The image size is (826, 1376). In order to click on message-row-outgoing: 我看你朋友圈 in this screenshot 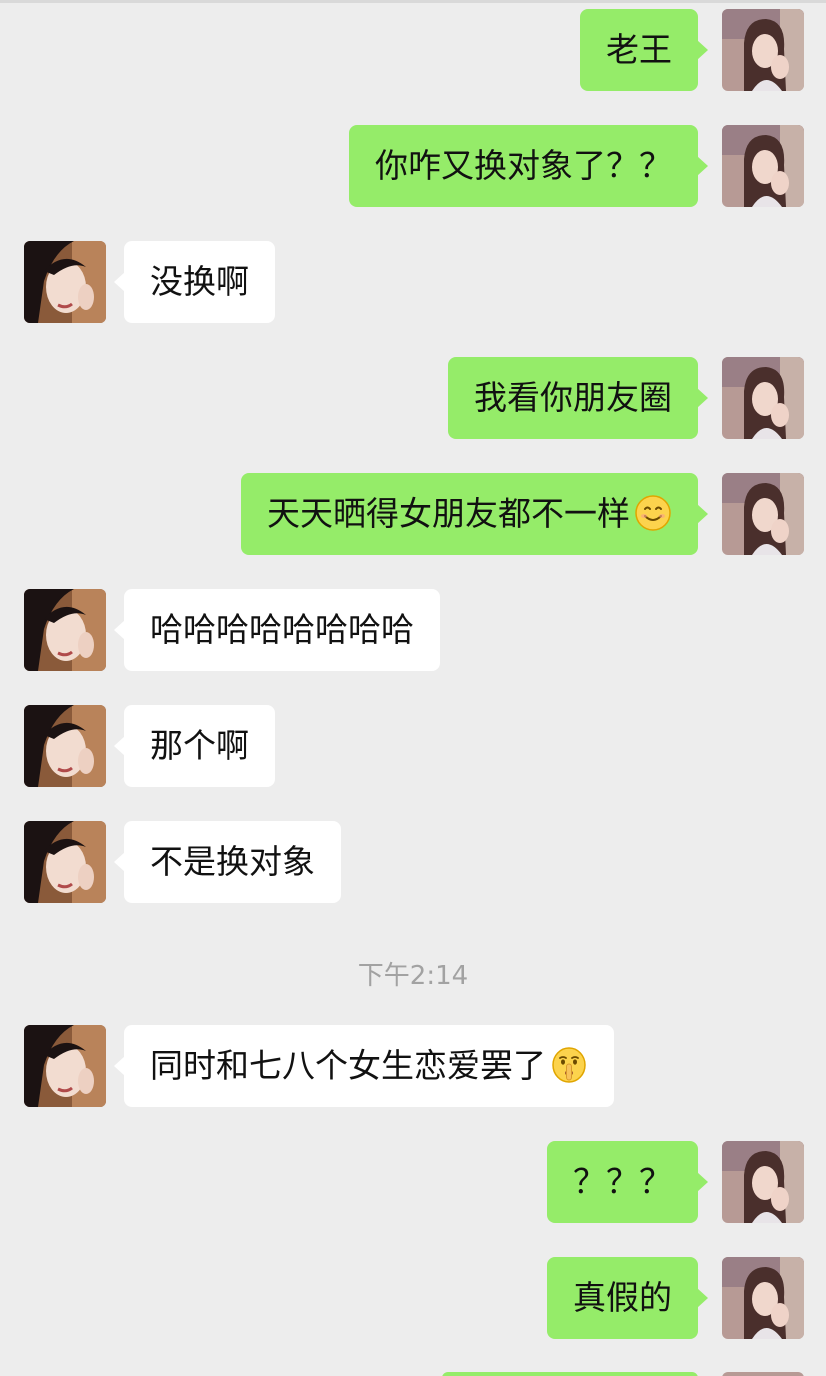, I will do `click(413, 398)`.